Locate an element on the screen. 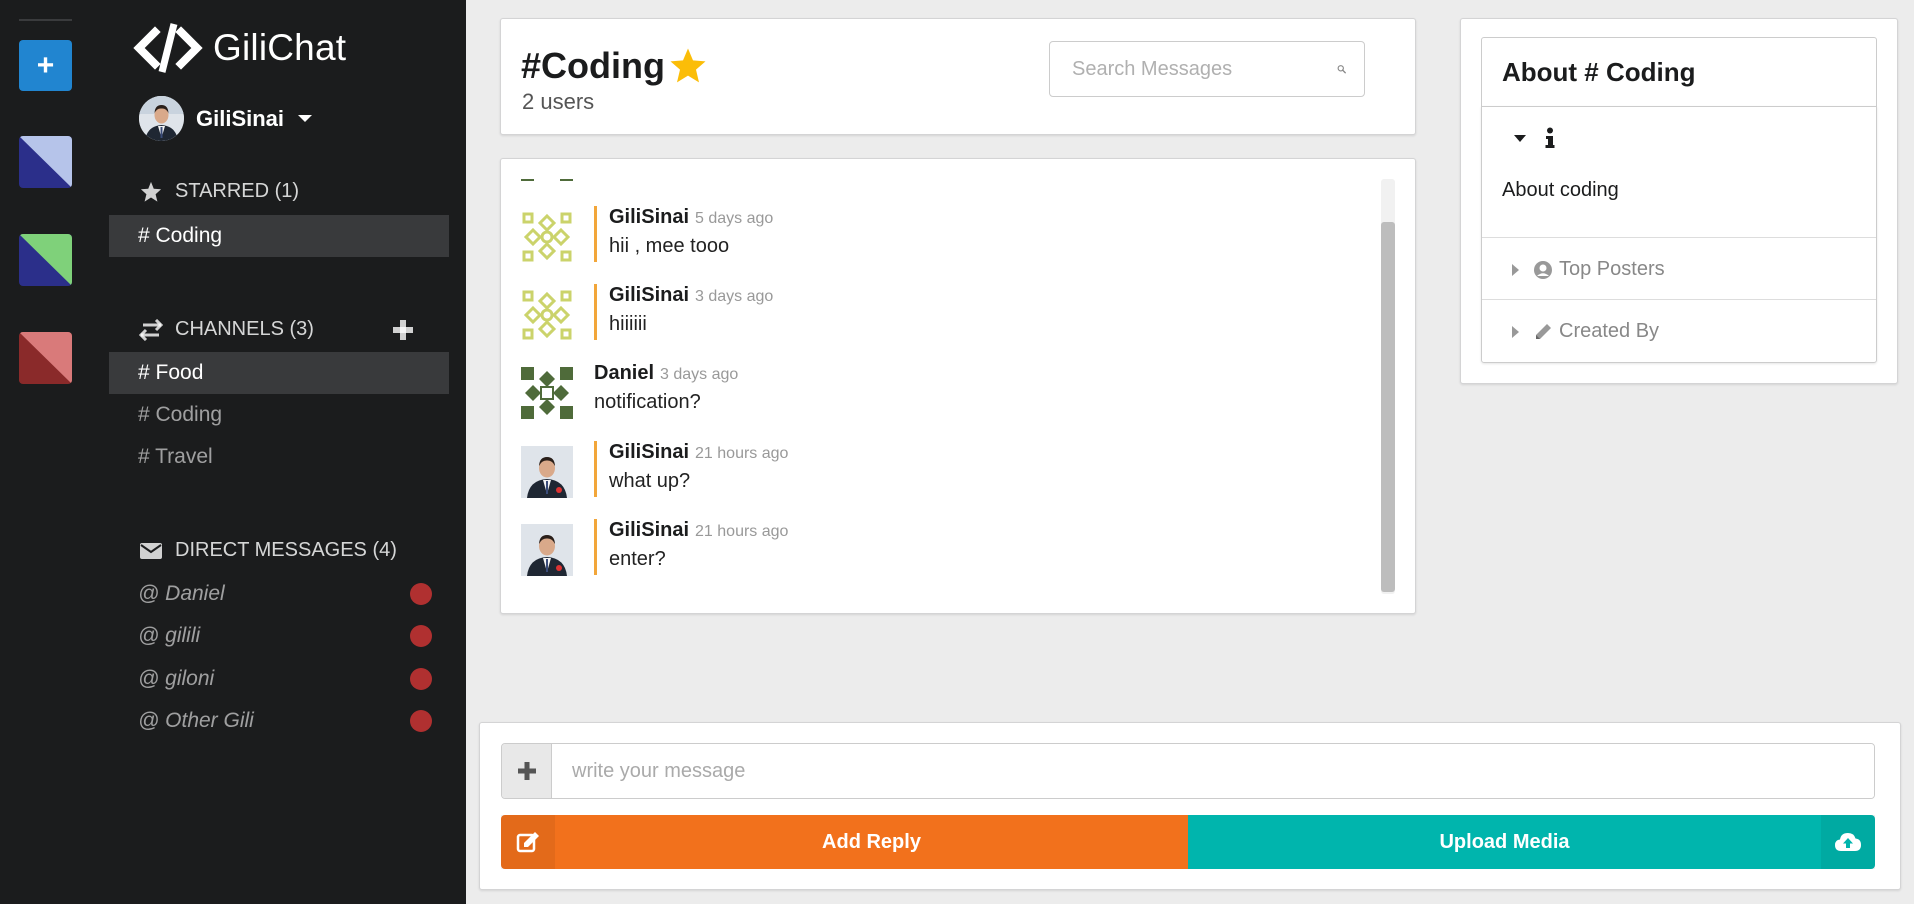 This screenshot has width=1914, height=904. channel-name: #Coding is located at coordinates (593, 65).